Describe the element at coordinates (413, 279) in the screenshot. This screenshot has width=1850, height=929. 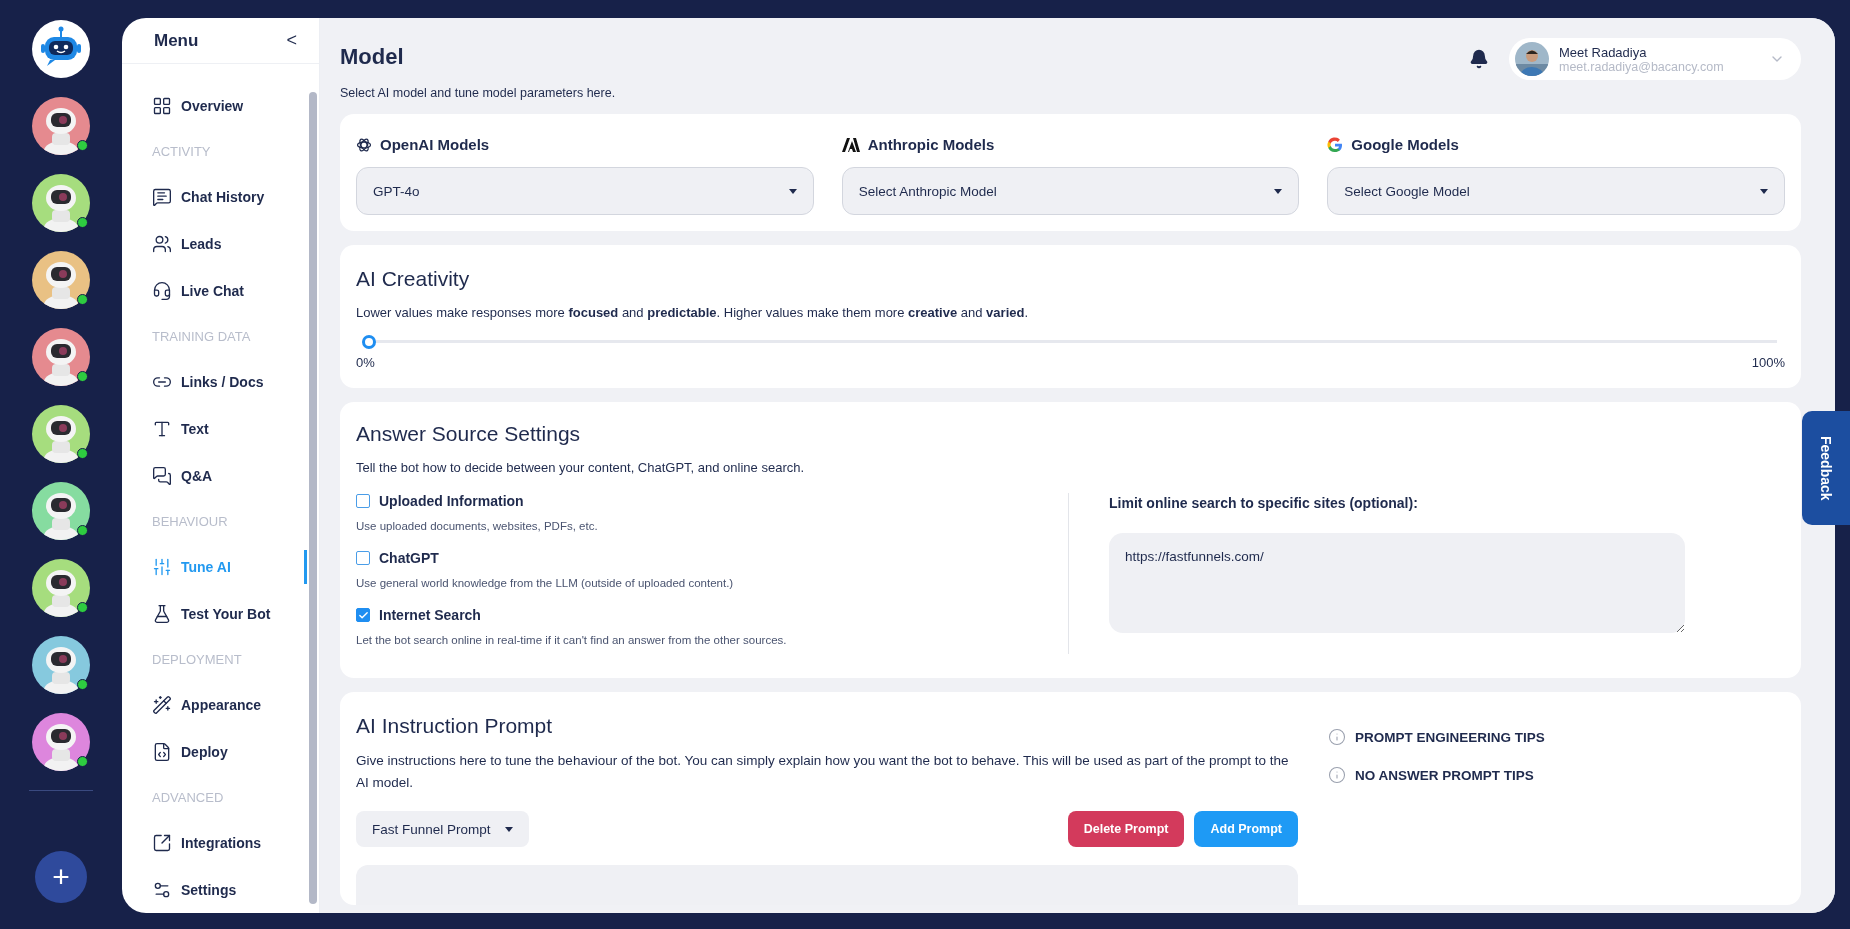
I see `section-title: AI Creativity` at that location.